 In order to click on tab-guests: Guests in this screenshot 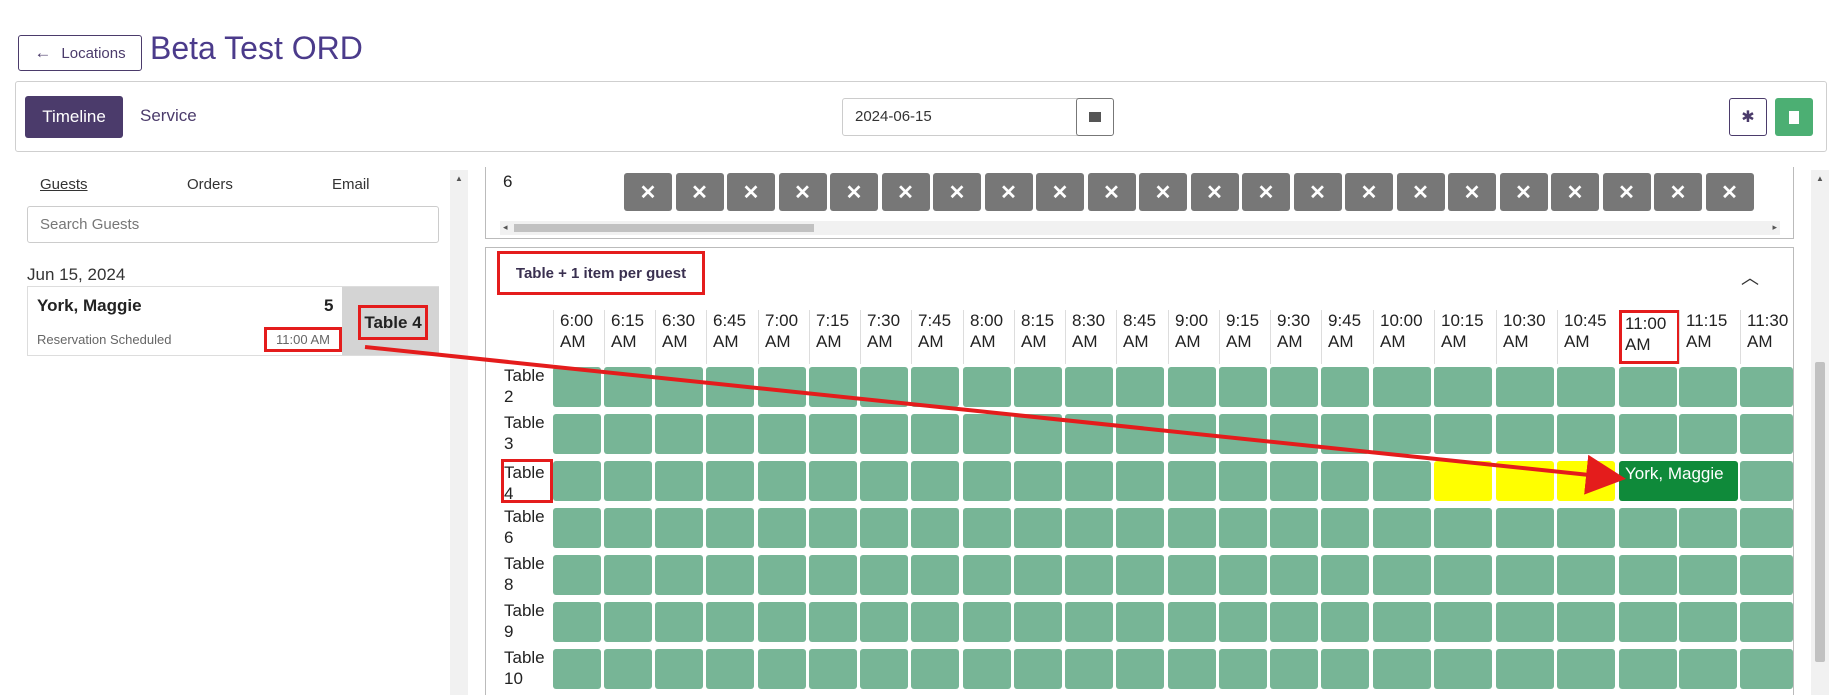, I will do `click(64, 184)`.